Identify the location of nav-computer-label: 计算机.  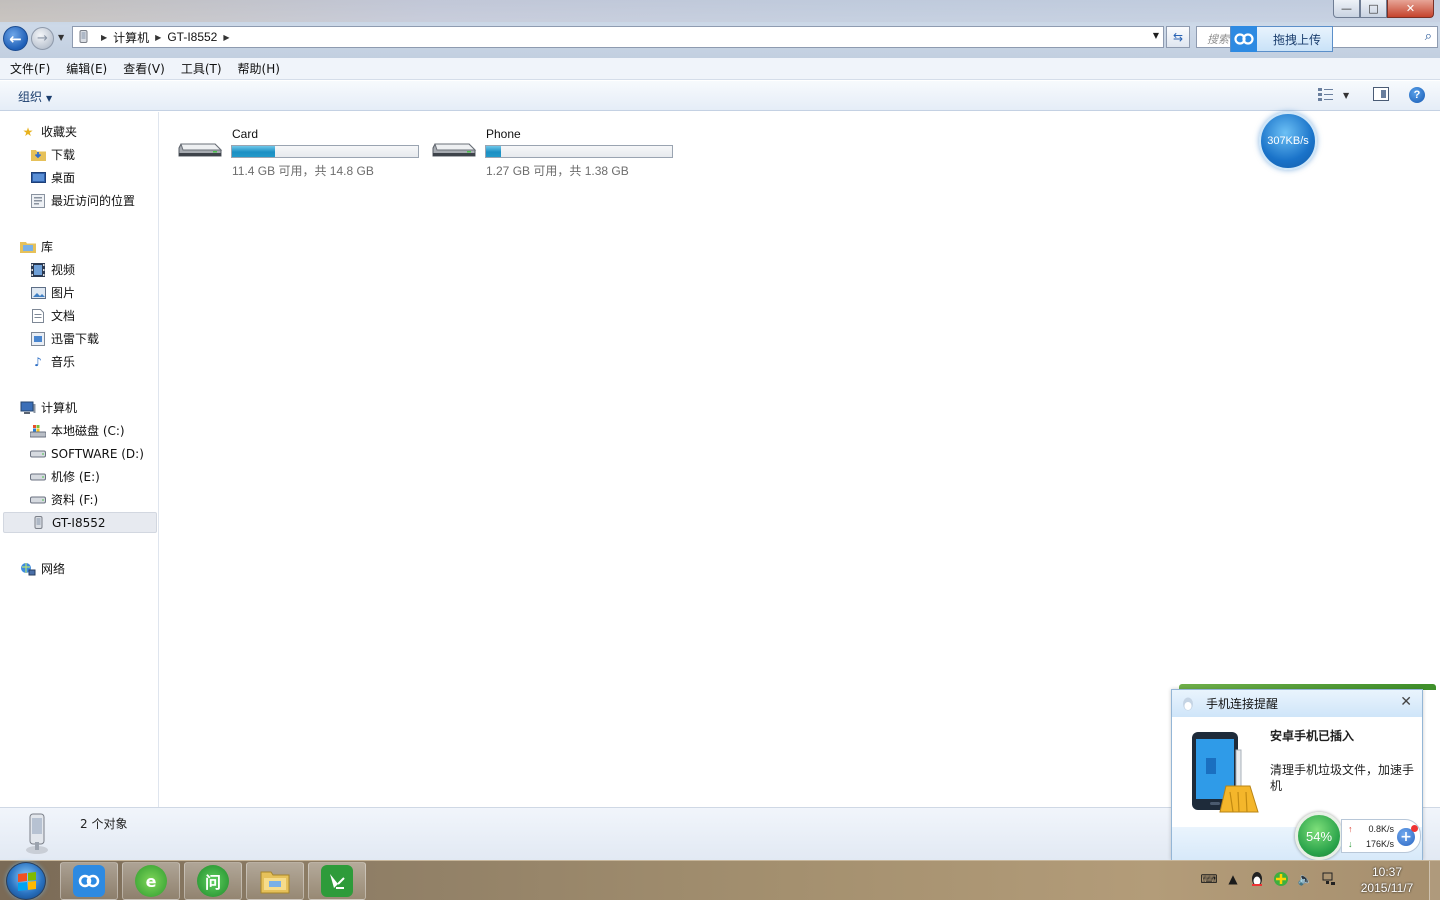
(59, 408).